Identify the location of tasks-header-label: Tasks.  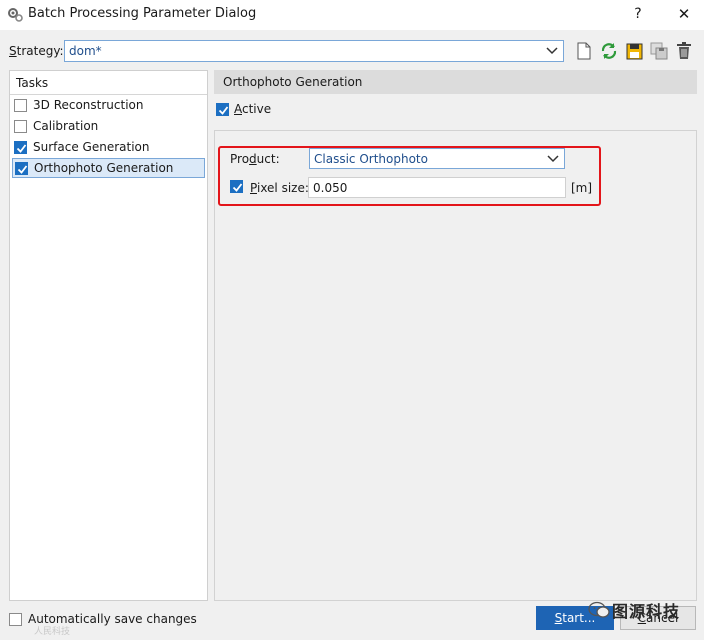
(32, 83).